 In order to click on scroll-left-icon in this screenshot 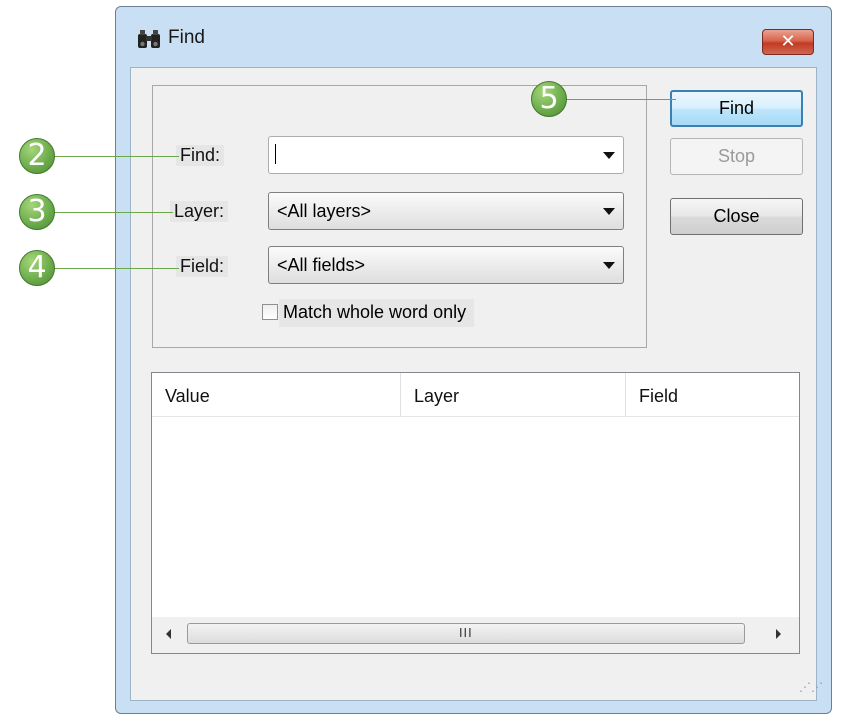, I will do `click(168, 634)`.